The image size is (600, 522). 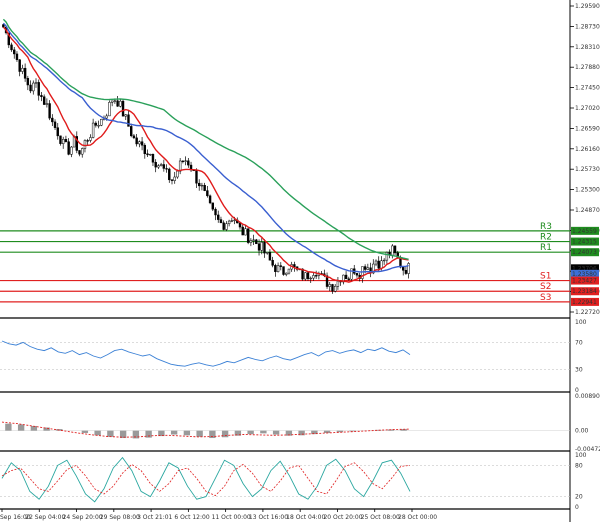 What do you see at coordinates (545, 287) in the screenshot?
I see `level-label-s2: S2` at bounding box center [545, 287].